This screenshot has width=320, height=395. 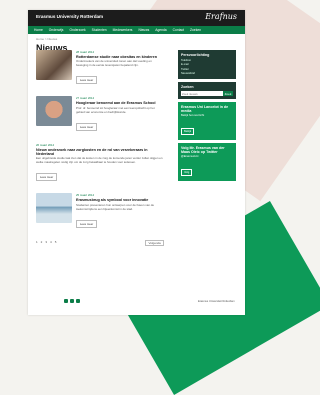 What do you see at coordinates (207, 74) in the screenshot?
I see `panel-line: Nieuwsbrief` at bounding box center [207, 74].